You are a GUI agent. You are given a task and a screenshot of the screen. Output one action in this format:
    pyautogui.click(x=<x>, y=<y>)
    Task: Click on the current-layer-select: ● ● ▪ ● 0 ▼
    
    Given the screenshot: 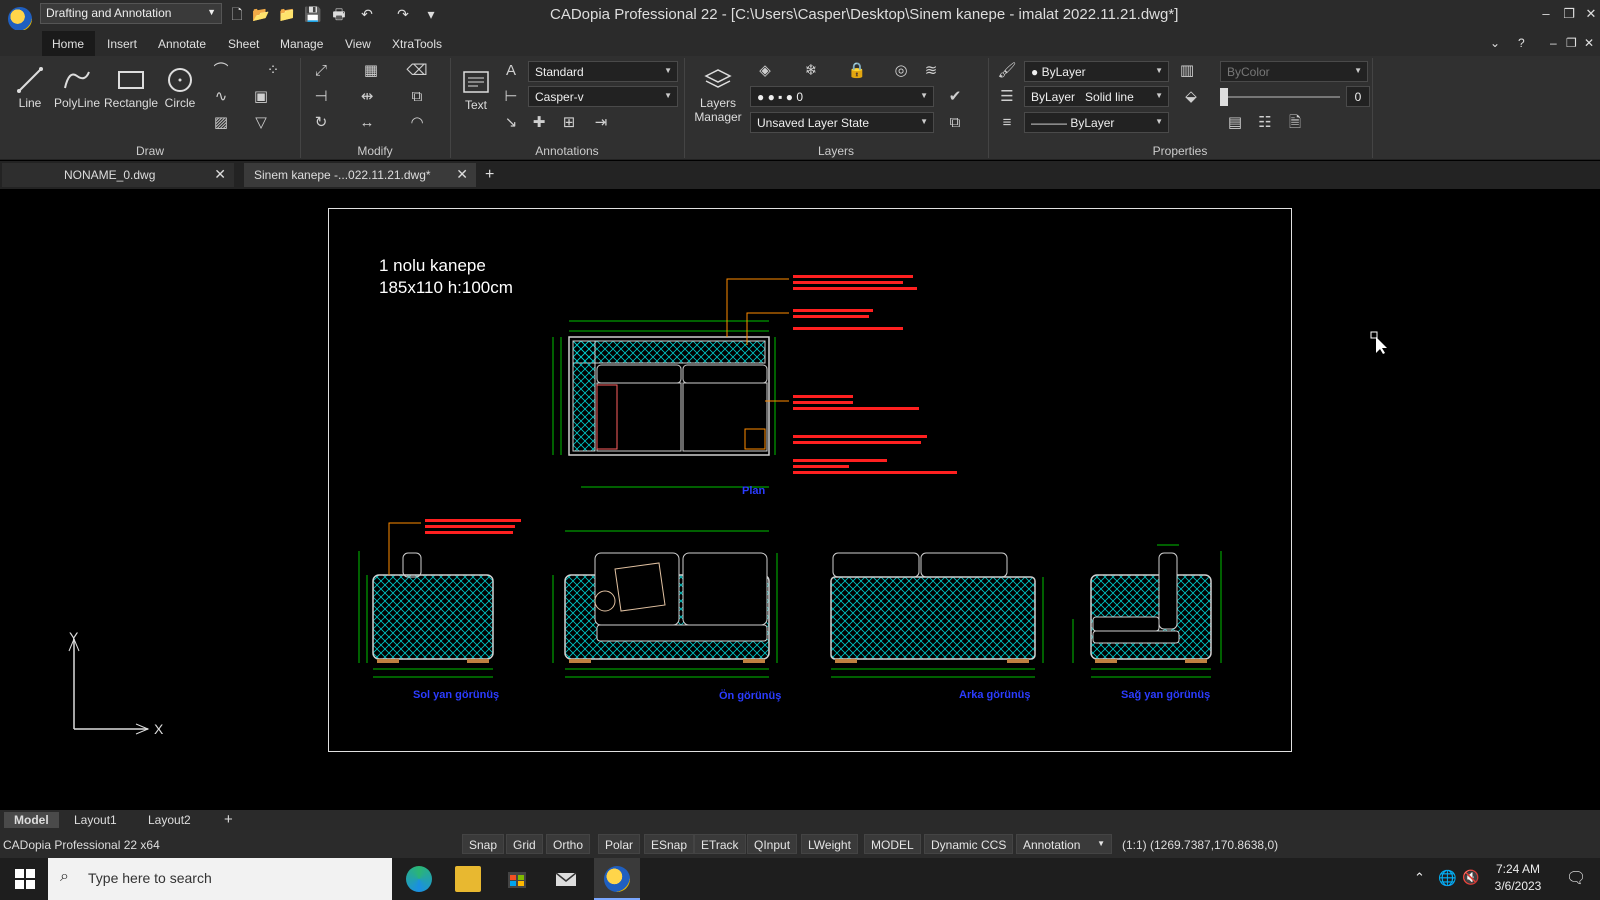 What is the action you would take?
    pyautogui.click(x=842, y=96)
    